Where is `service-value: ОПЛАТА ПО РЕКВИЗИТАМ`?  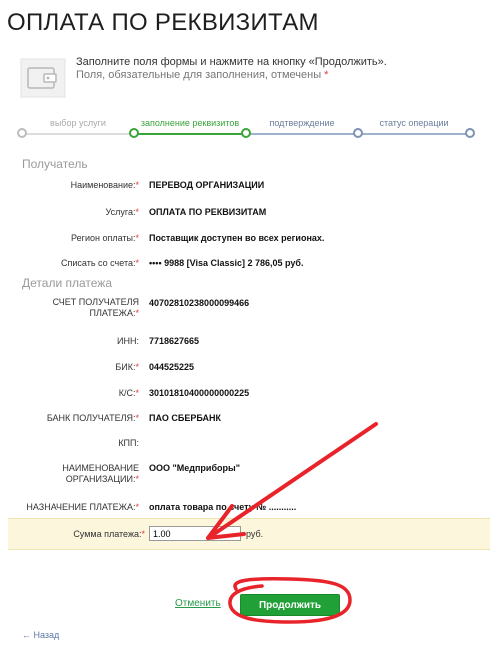 service-value: ОПЛАТА ПО РЕКВИЗИТАМ is located at coordinates (208, 212).